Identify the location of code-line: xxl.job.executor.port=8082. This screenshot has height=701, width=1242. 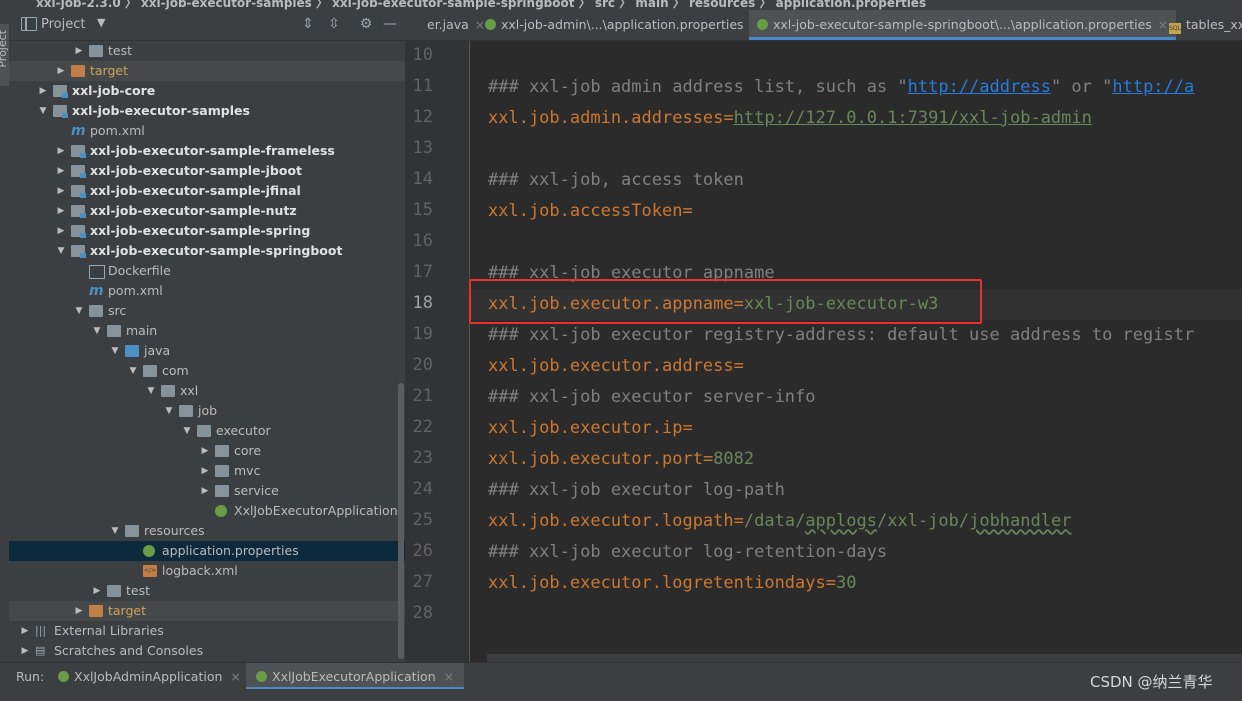
(621, 459).